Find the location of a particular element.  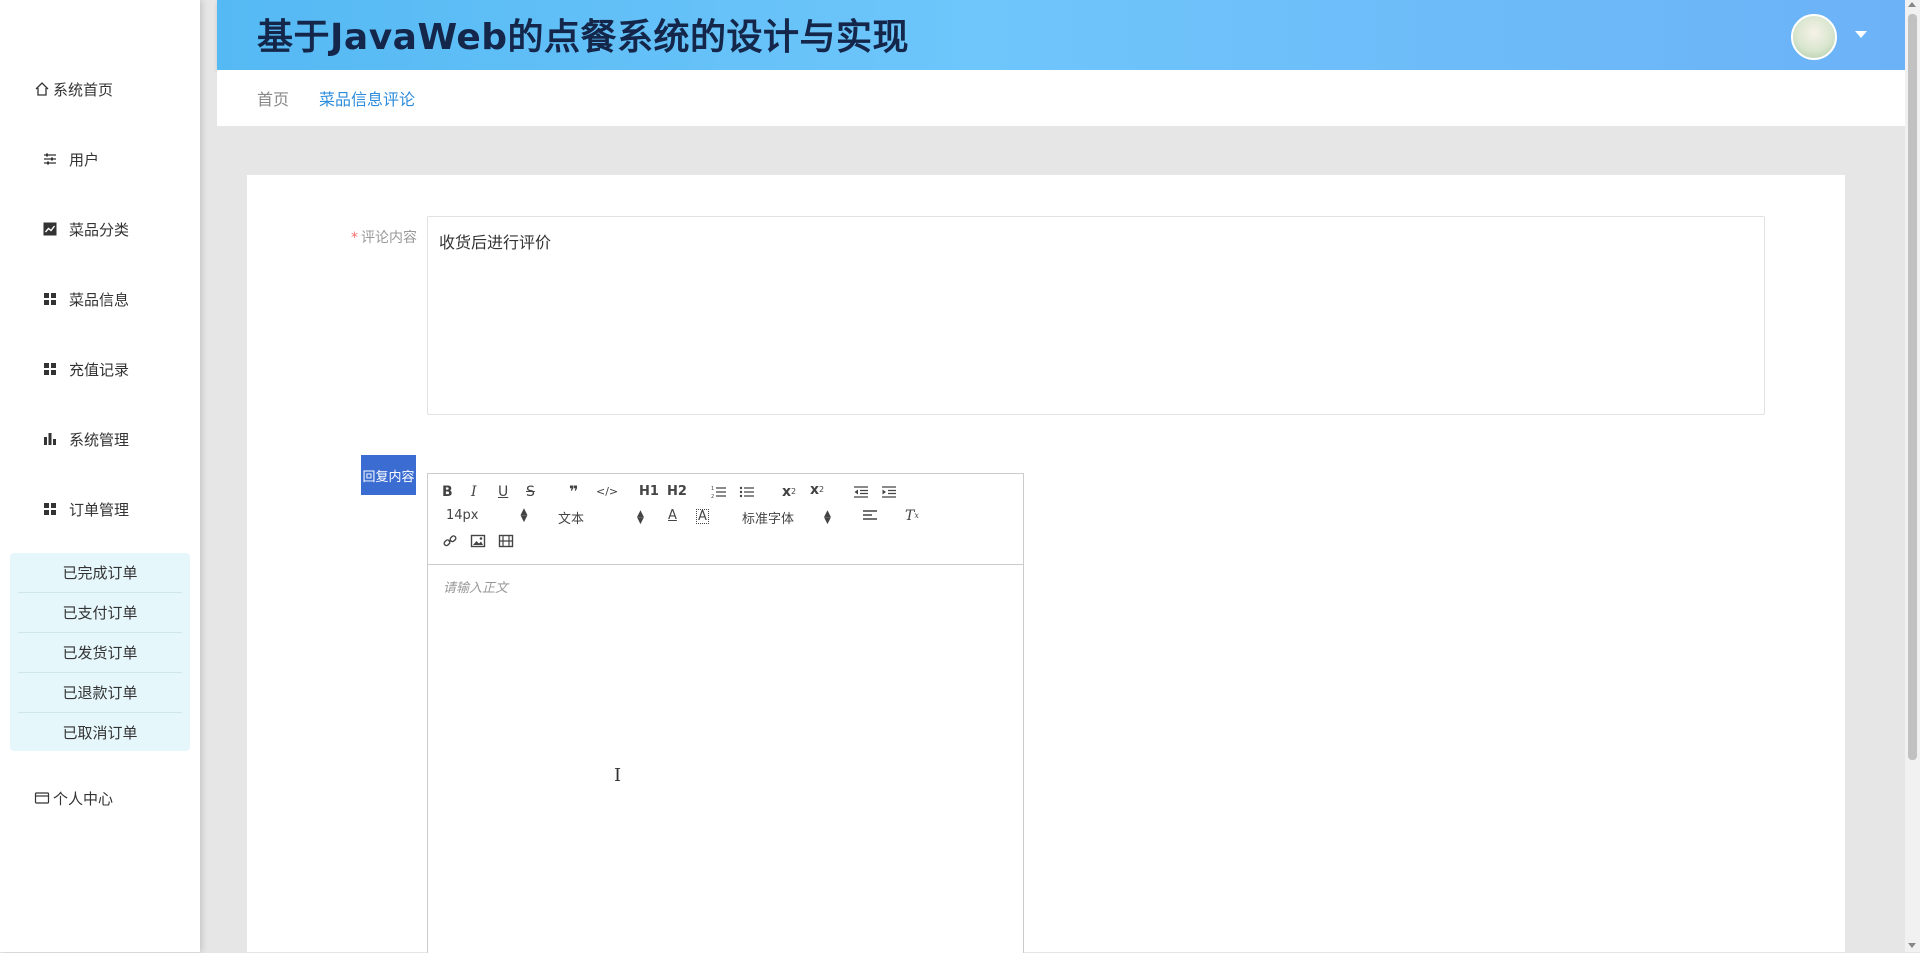

code-icon: </> is located at coordinates (607, 492).